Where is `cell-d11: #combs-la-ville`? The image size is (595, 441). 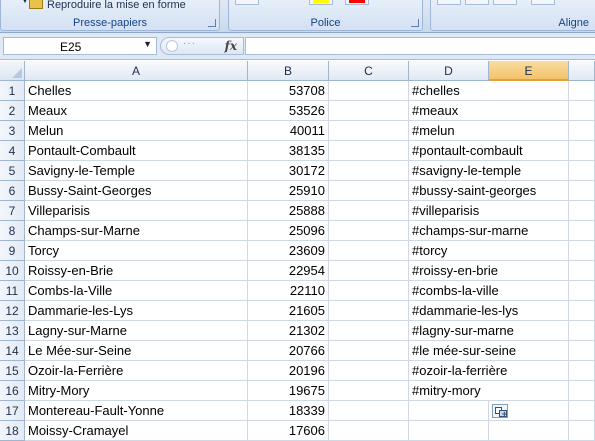
cell-d11: #combs-la-ville is located at coordinates (455, 291).